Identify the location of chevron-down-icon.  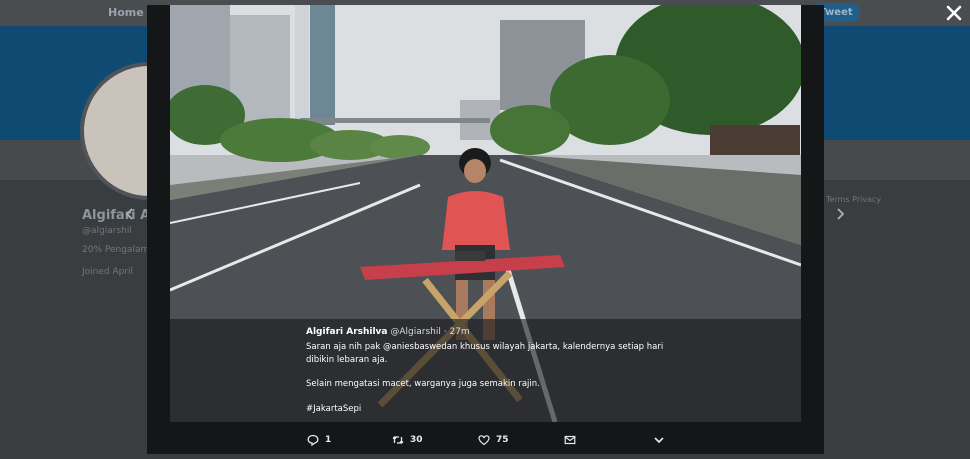
(659, 440).